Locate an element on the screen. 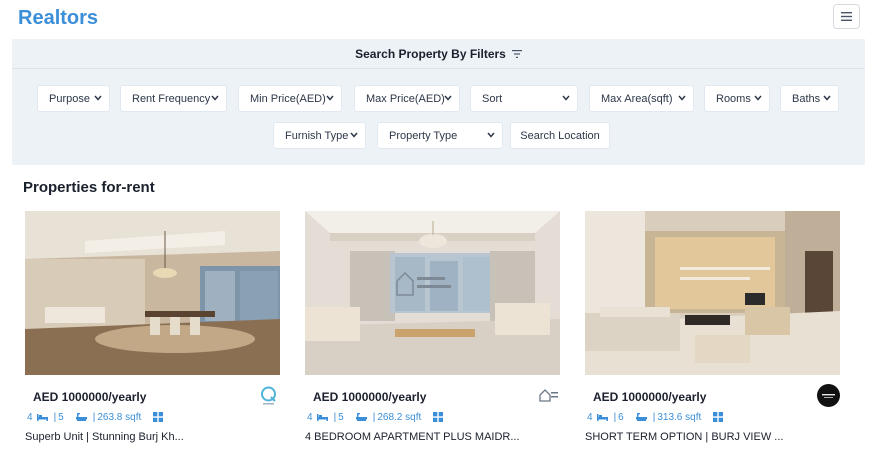 Image resolution: width=869 pixels, height=454 pixels. hamburger-icon is located at coordinates (846, 16).